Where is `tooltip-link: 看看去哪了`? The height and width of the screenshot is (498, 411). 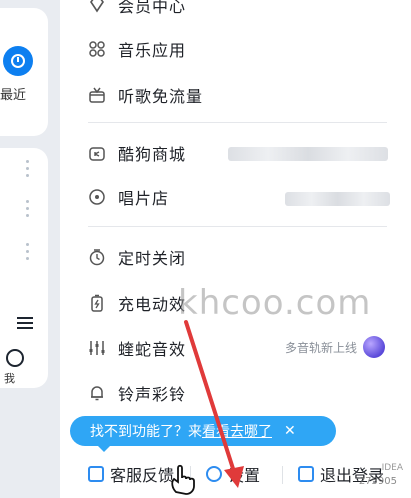
tooltip-link: 看看去哪了 is located at coordinates (237, 431).